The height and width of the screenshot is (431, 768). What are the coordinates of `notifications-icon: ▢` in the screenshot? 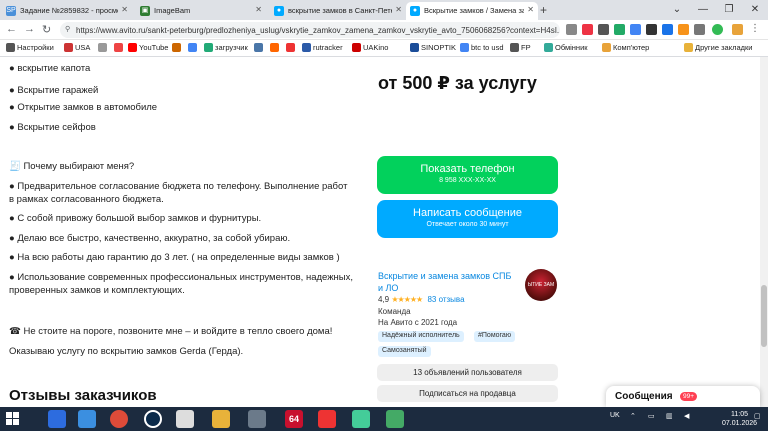 It's located at (757, 416).